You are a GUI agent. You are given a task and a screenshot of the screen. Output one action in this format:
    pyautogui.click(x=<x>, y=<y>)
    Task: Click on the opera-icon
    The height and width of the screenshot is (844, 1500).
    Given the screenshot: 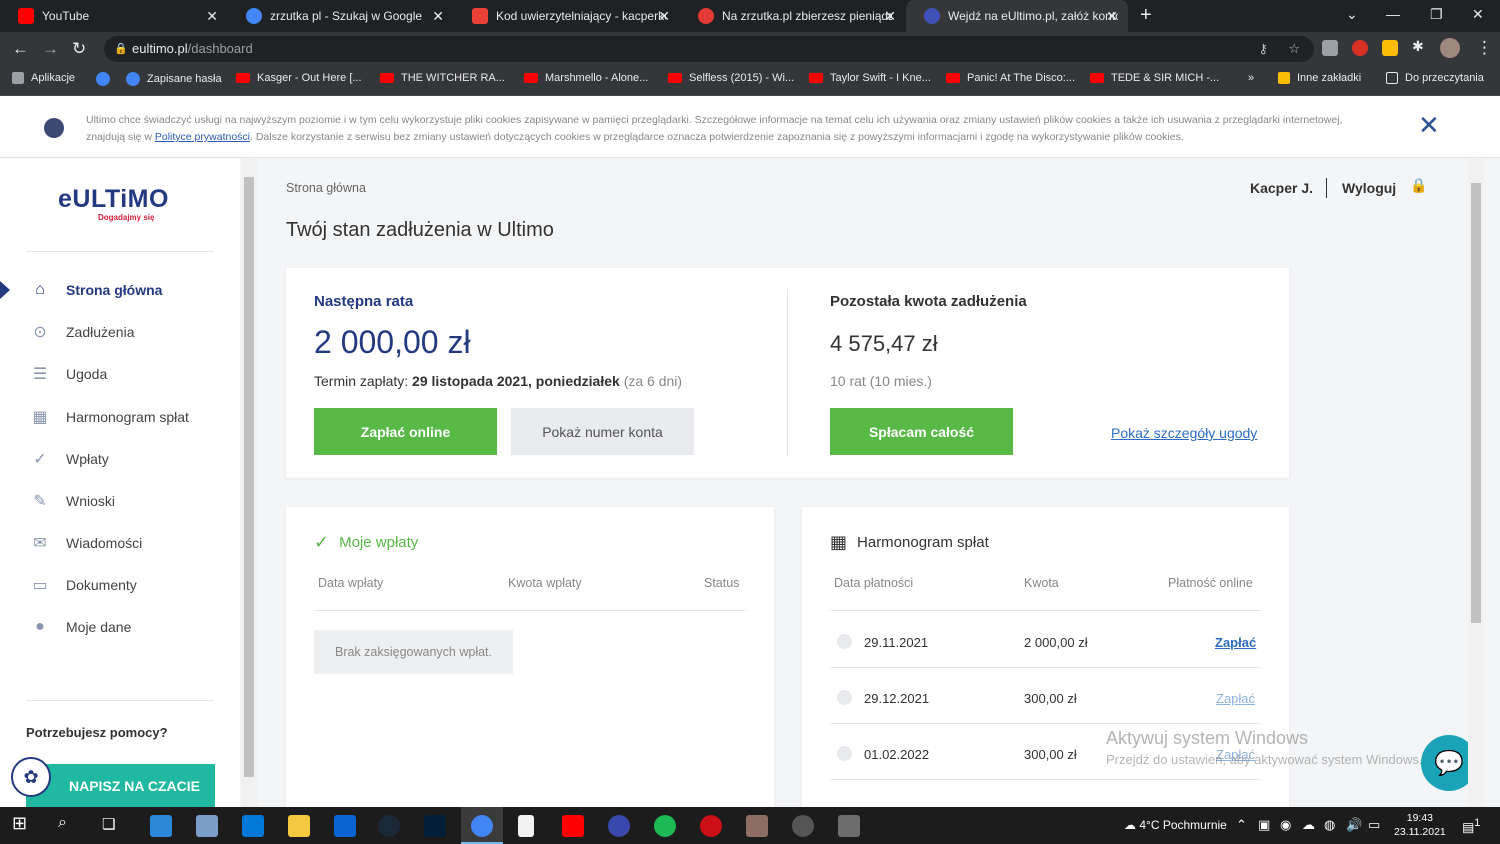 What is the action you would take?
    pyautogui.click(x=711, y=826)
    